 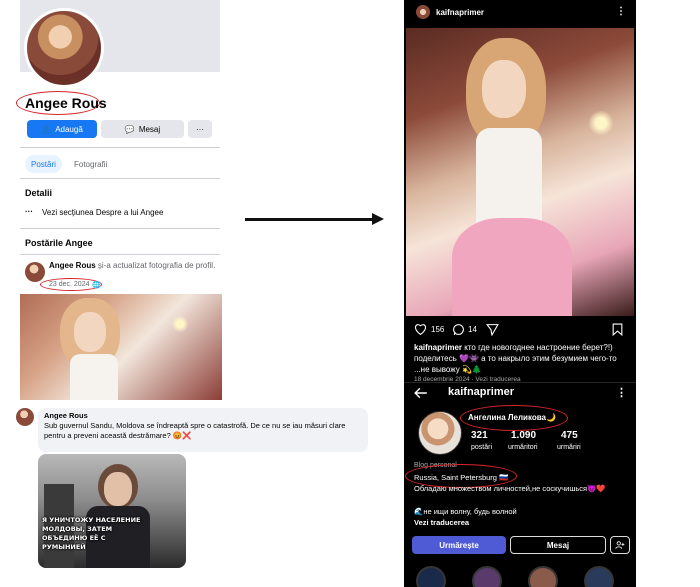 I want to click on details-about-link: Vezi secțiunea Despre a lui Angee, so click(x=102, y=212).